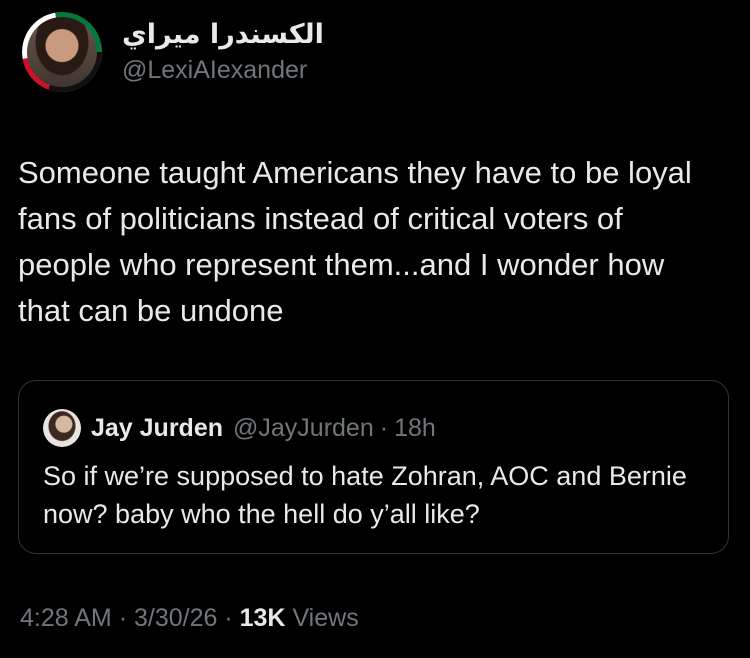  Describe the element at coordinates (263, 618) in the screenshot. I see `views-count: 13K` at that location.